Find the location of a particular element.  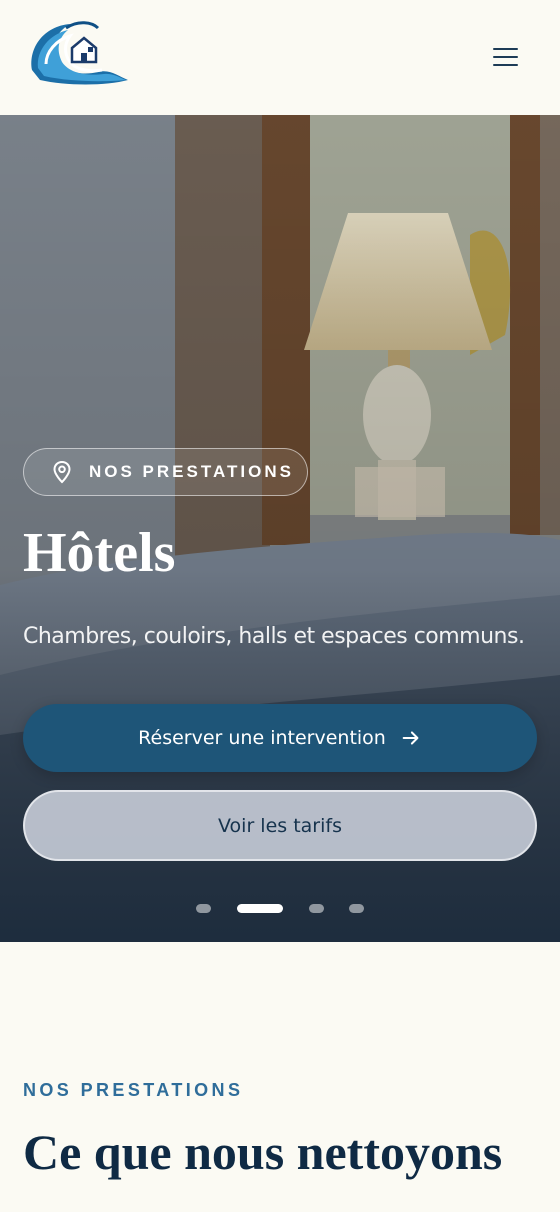

view-pricing-button: Voir les tarifs is located at coordinates (280, 825).